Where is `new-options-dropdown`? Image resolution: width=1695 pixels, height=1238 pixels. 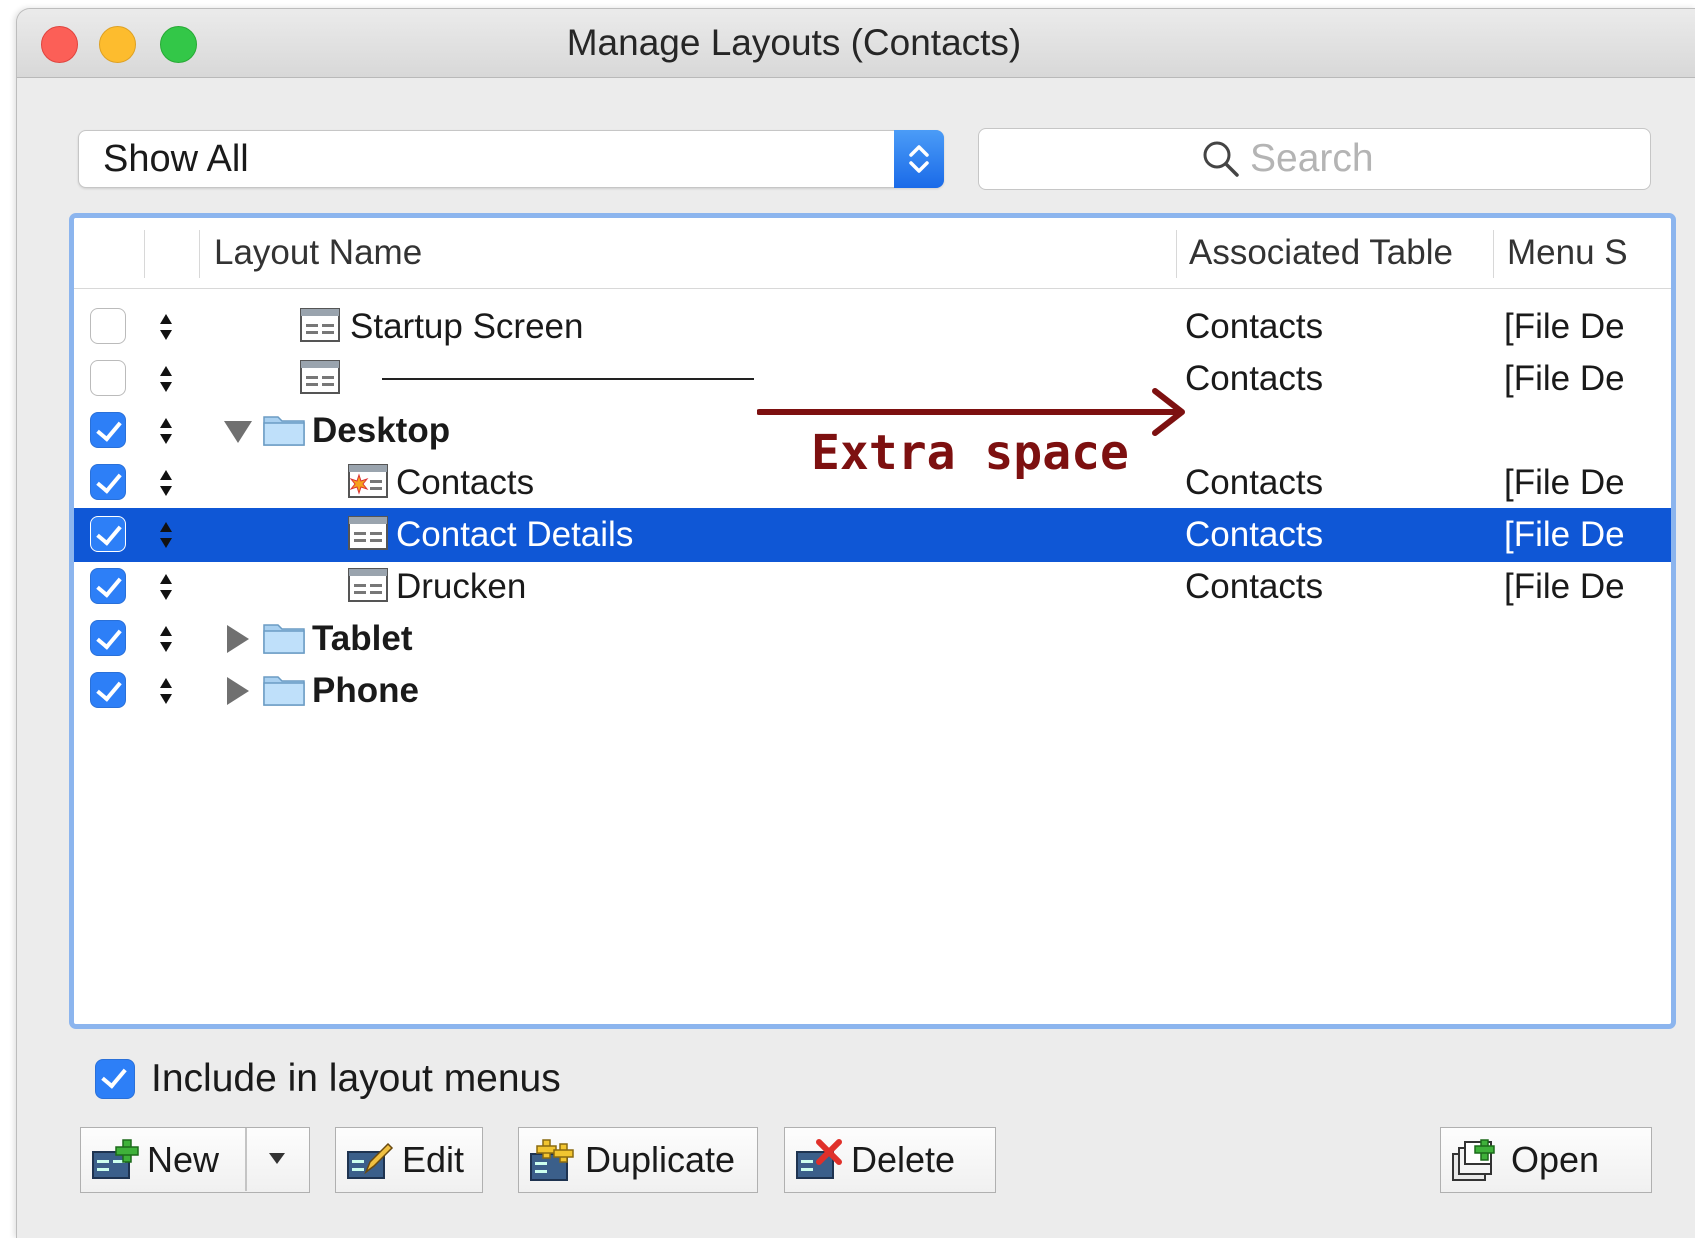
new-options-dropdown is located at coordinates (278, 1159).